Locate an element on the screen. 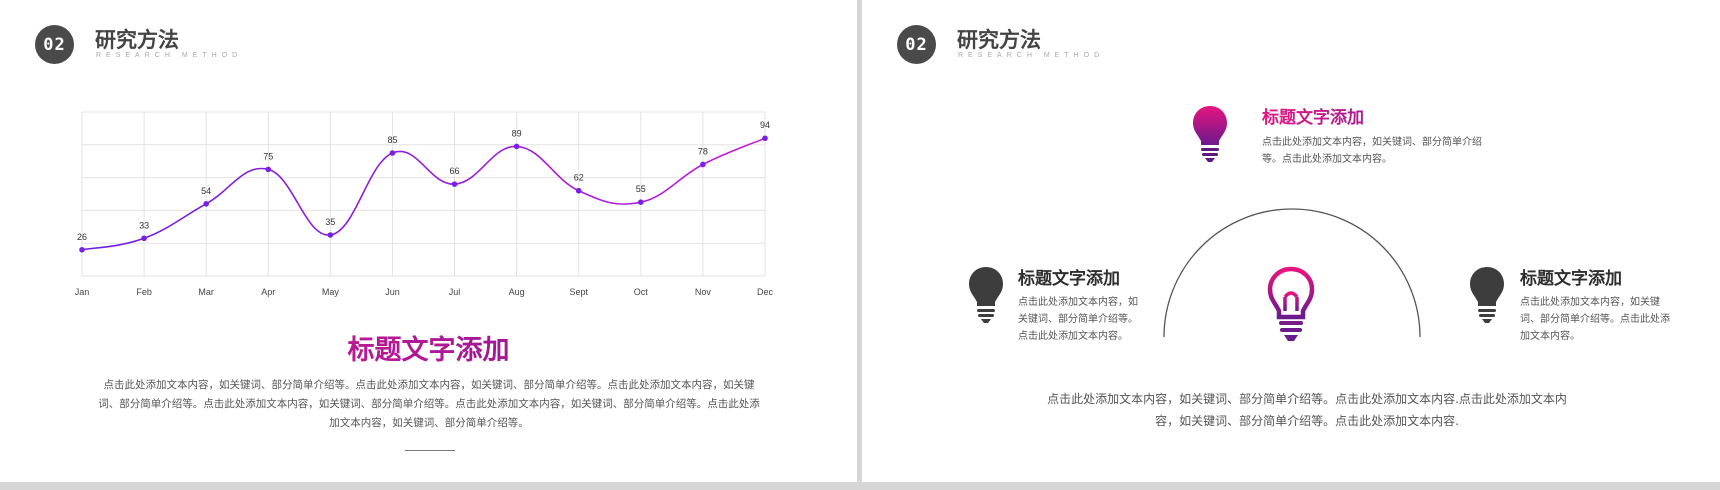  x-tick-label: Mar is located at coordinates (206, 292).